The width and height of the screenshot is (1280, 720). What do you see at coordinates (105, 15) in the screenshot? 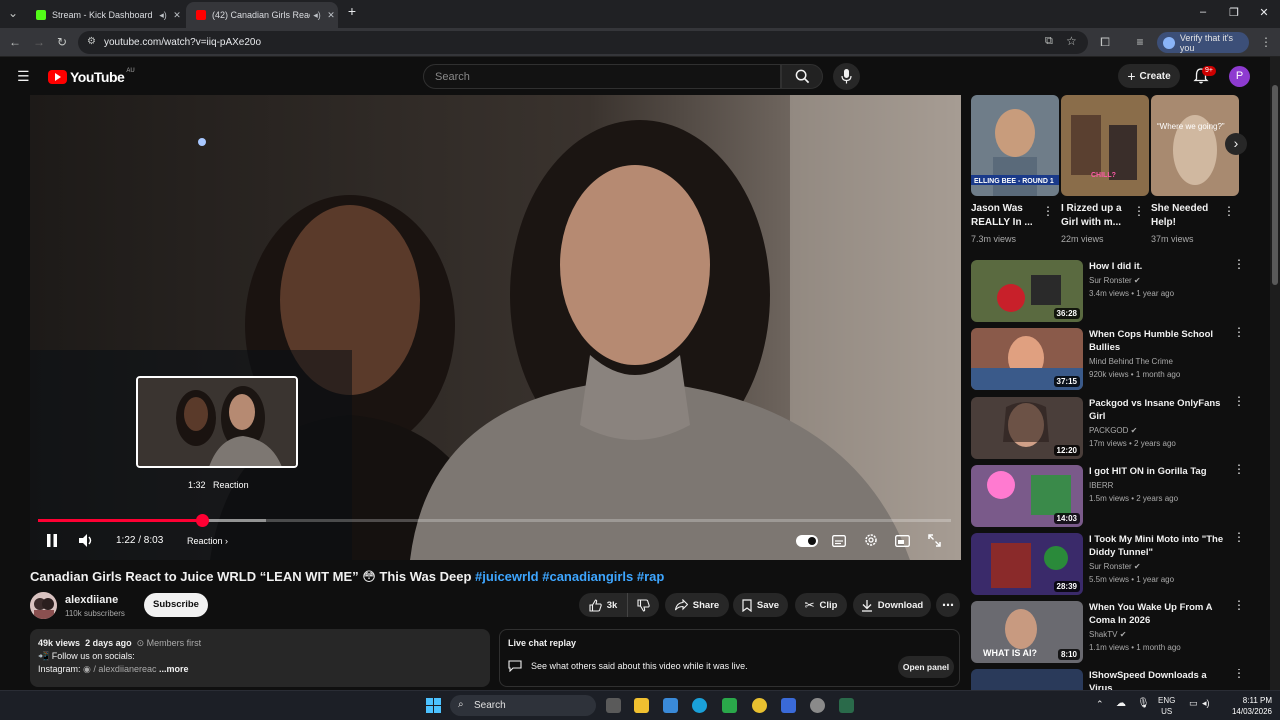
I see `tab-kick-dashboard: Stream - Kick Dashboard ◂) ✕` at bounding box center [105, 15].